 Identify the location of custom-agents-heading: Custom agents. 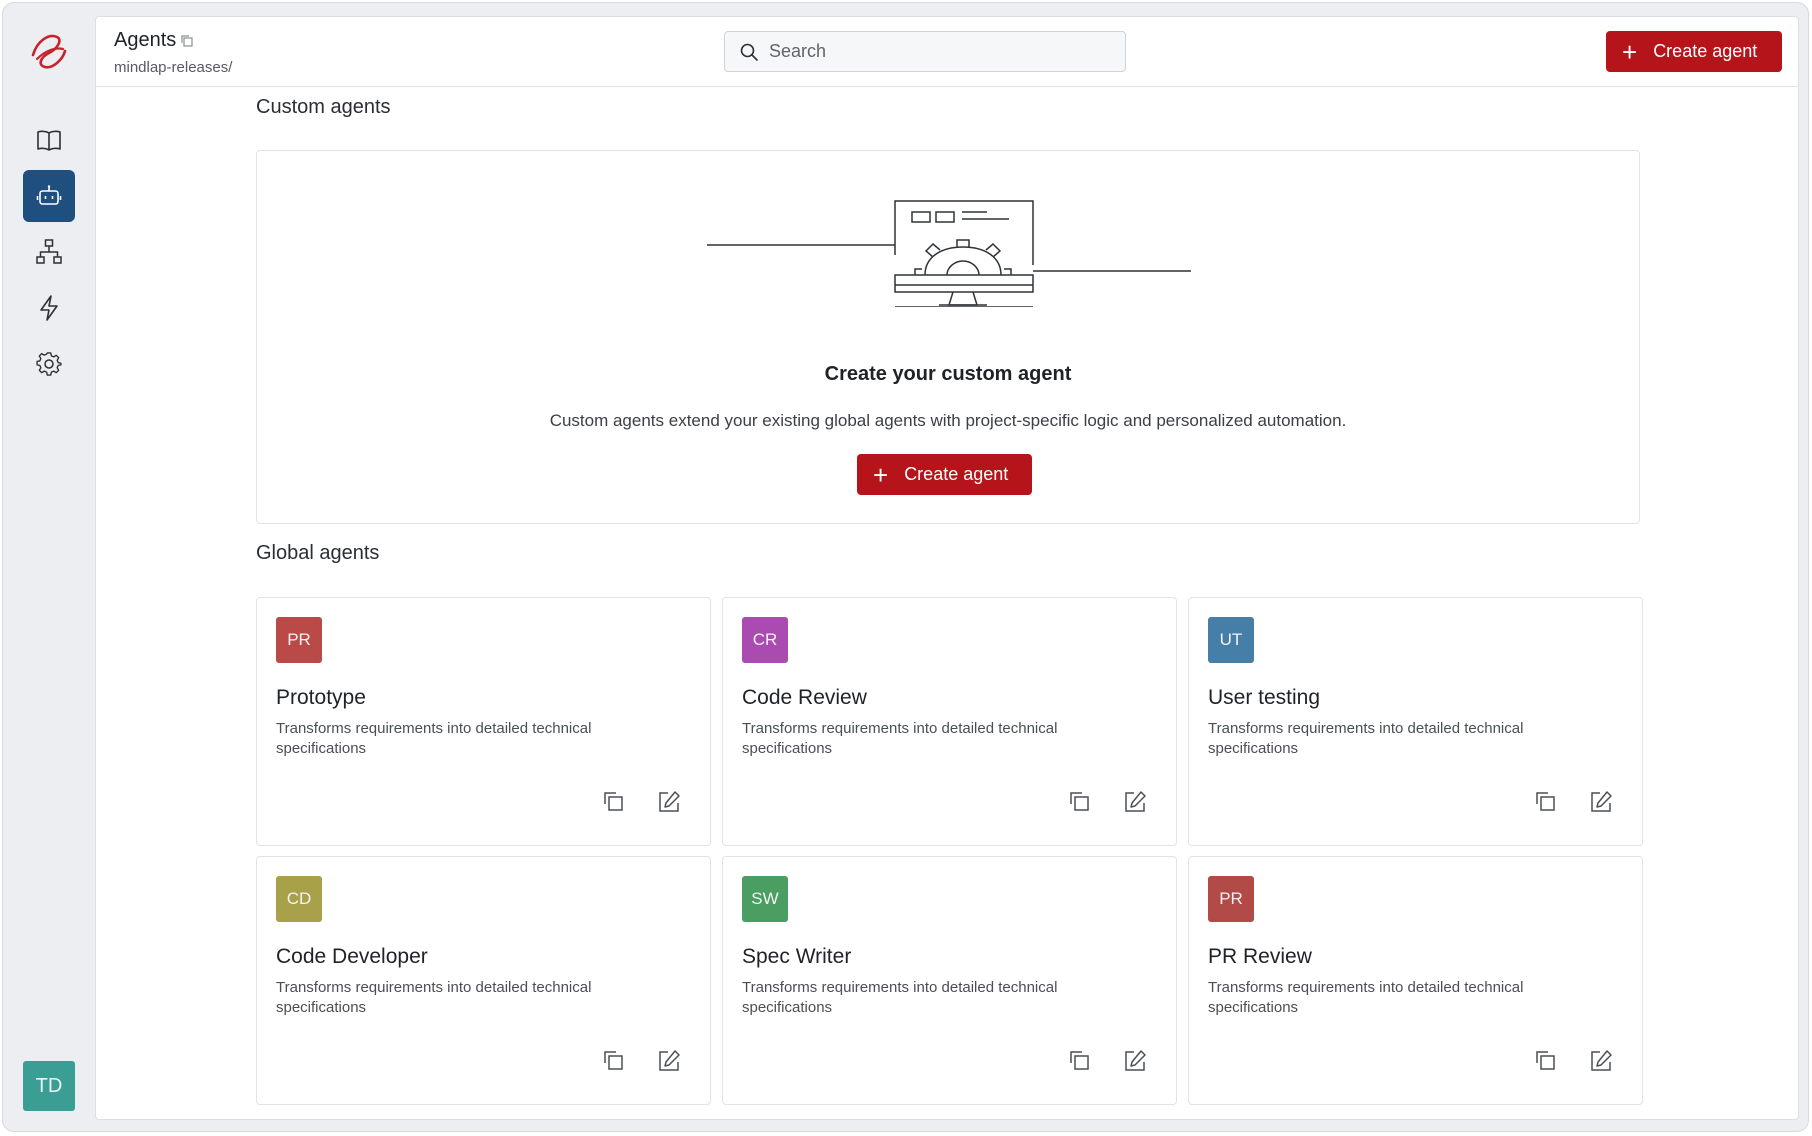
(323, 107).